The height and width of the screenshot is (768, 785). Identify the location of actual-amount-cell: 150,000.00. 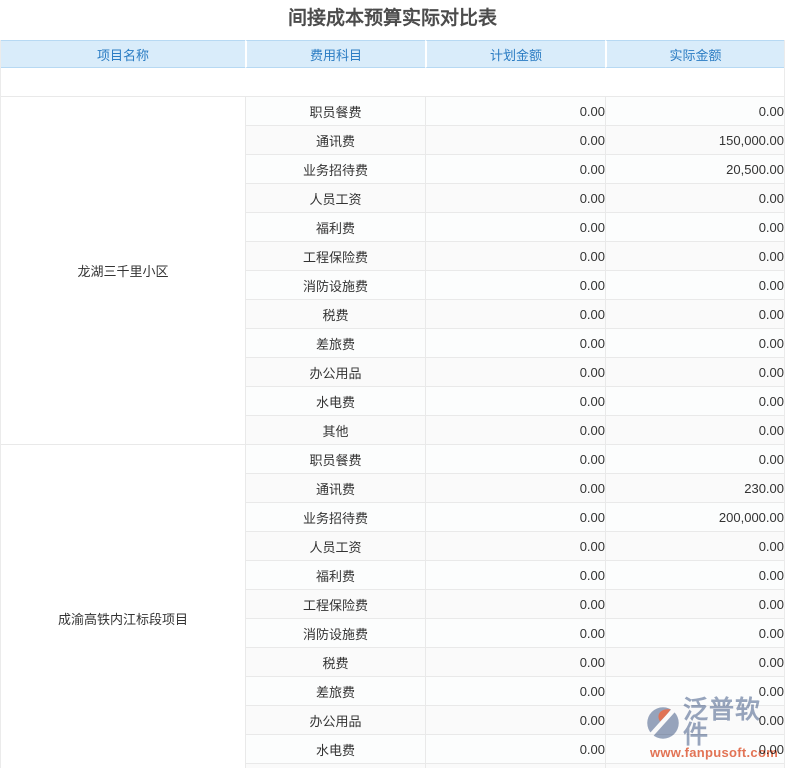
(694, 140).